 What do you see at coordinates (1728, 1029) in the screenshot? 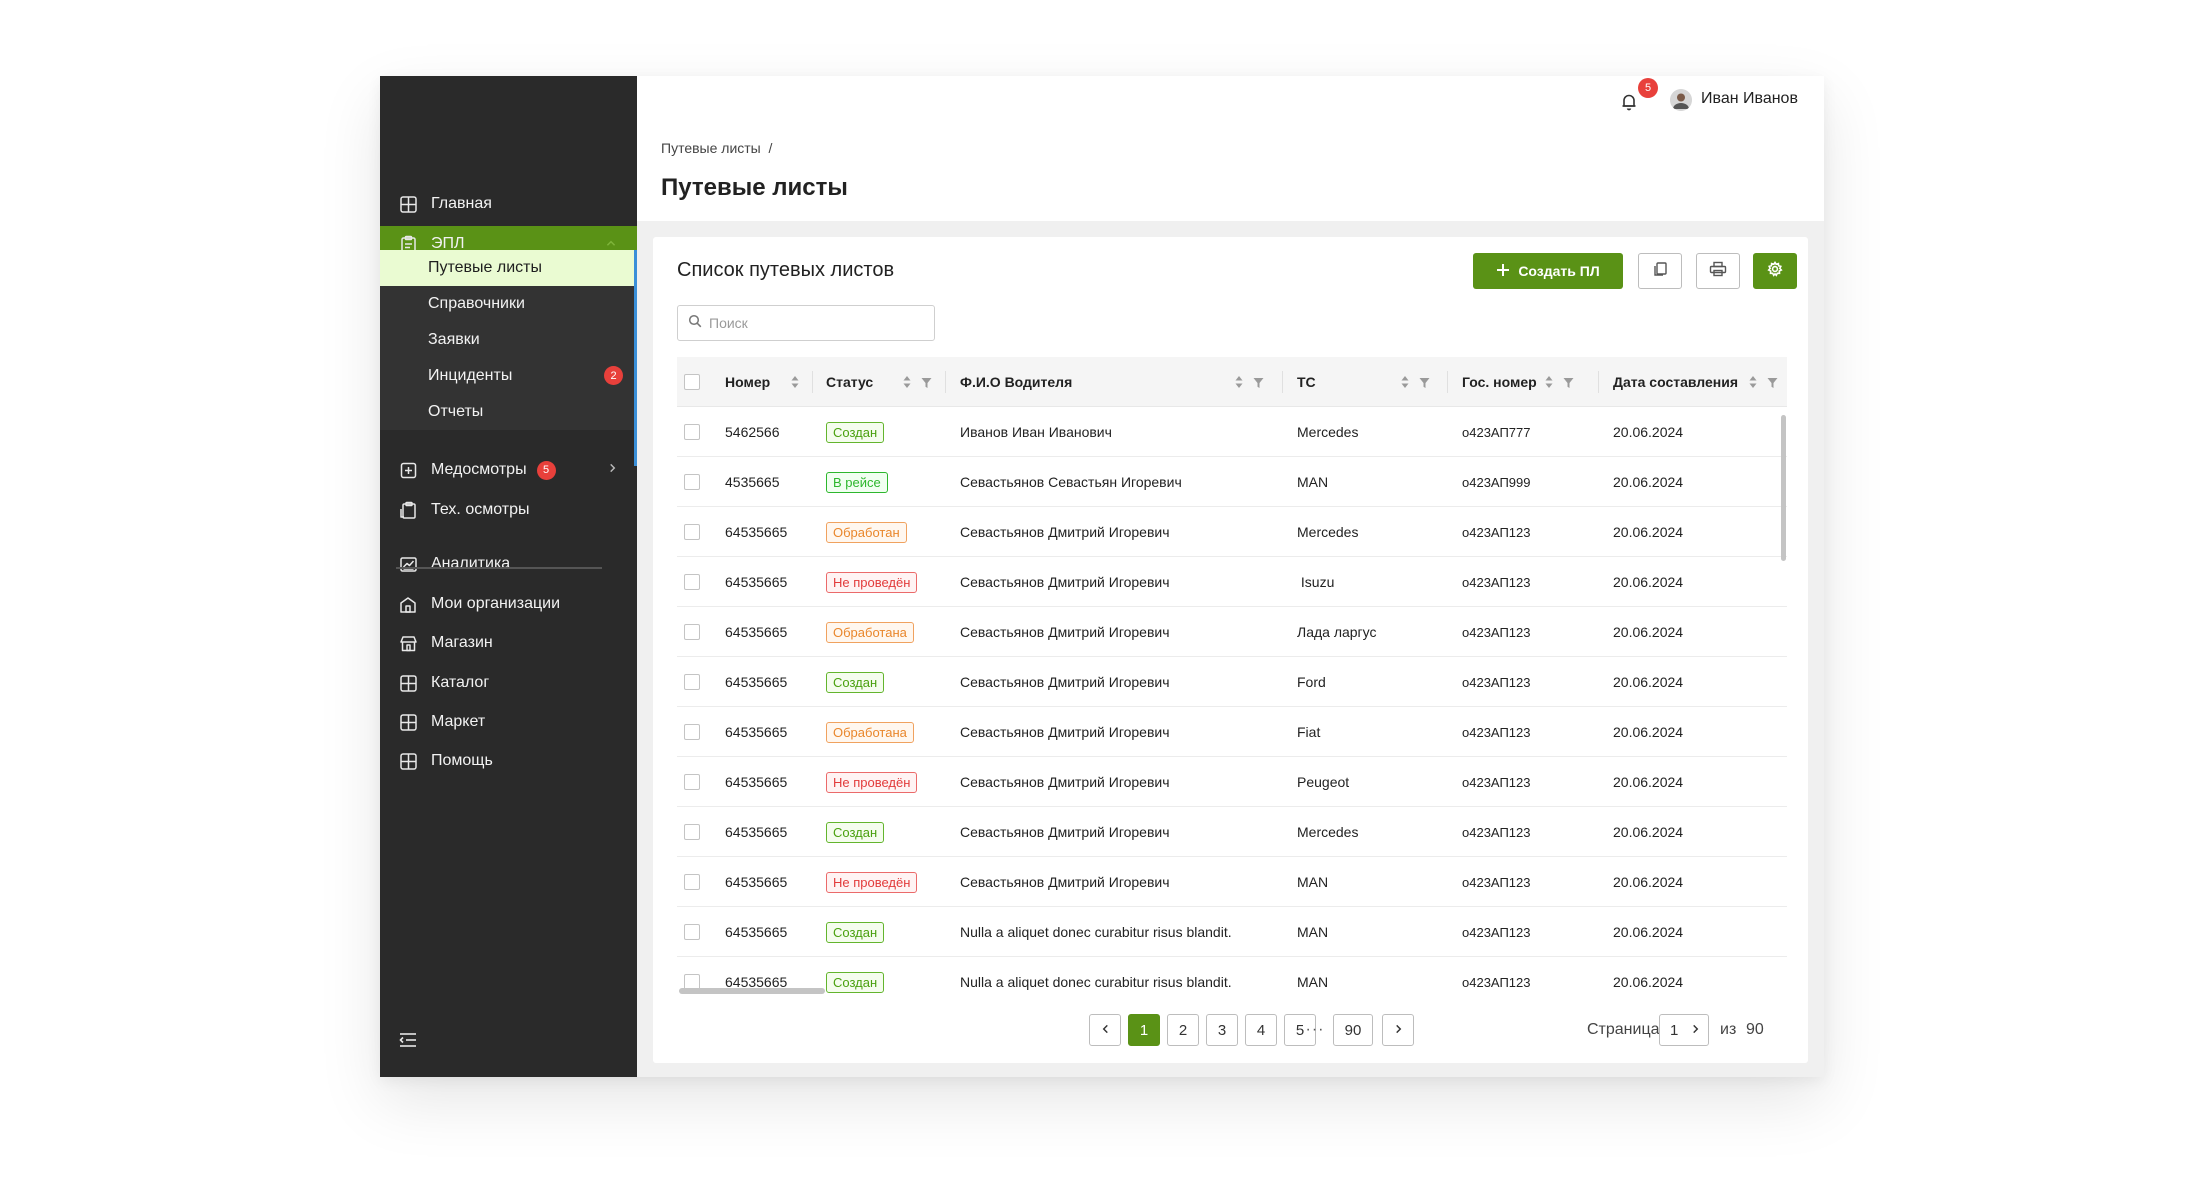
I see `of-label: из` at bounding box center [1728, 1029].